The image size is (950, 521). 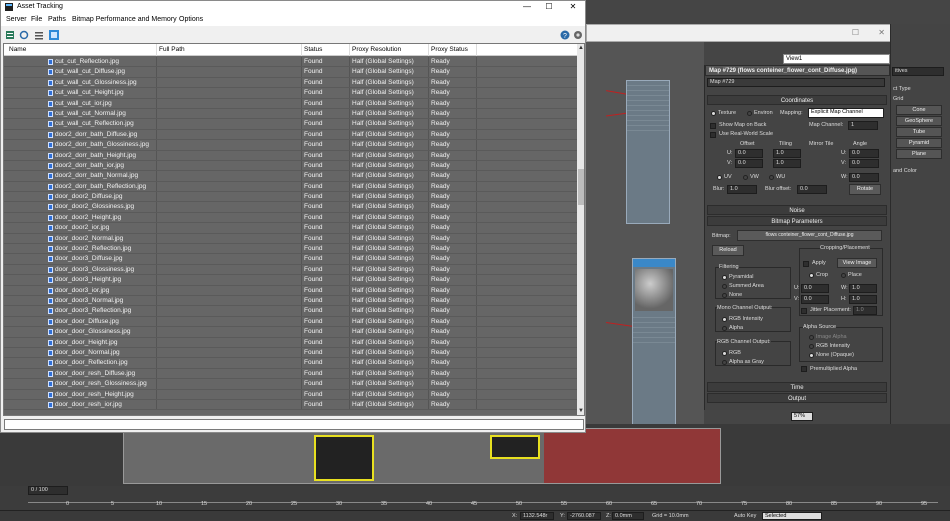 I want to click on apply-checkbox, so click(x=806, y=264).